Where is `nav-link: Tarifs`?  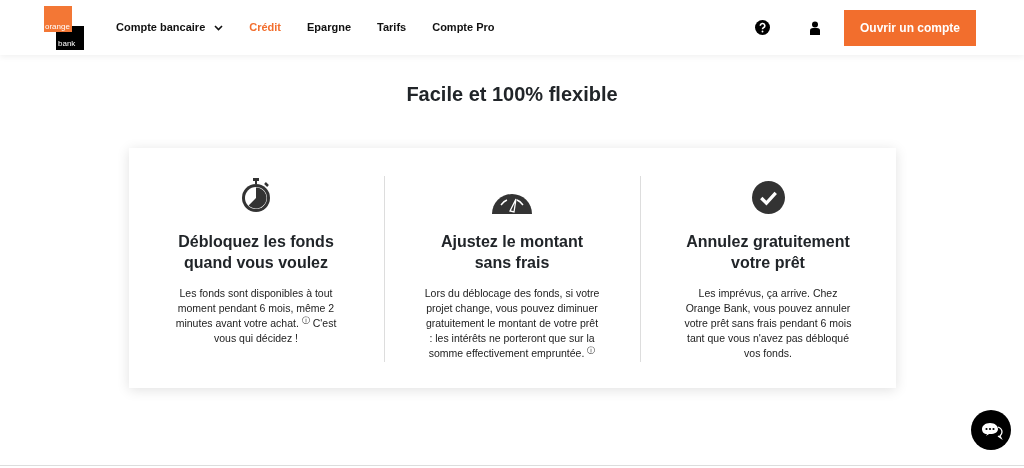
nav-link: Tarifs is located at coordinates (392, 27).